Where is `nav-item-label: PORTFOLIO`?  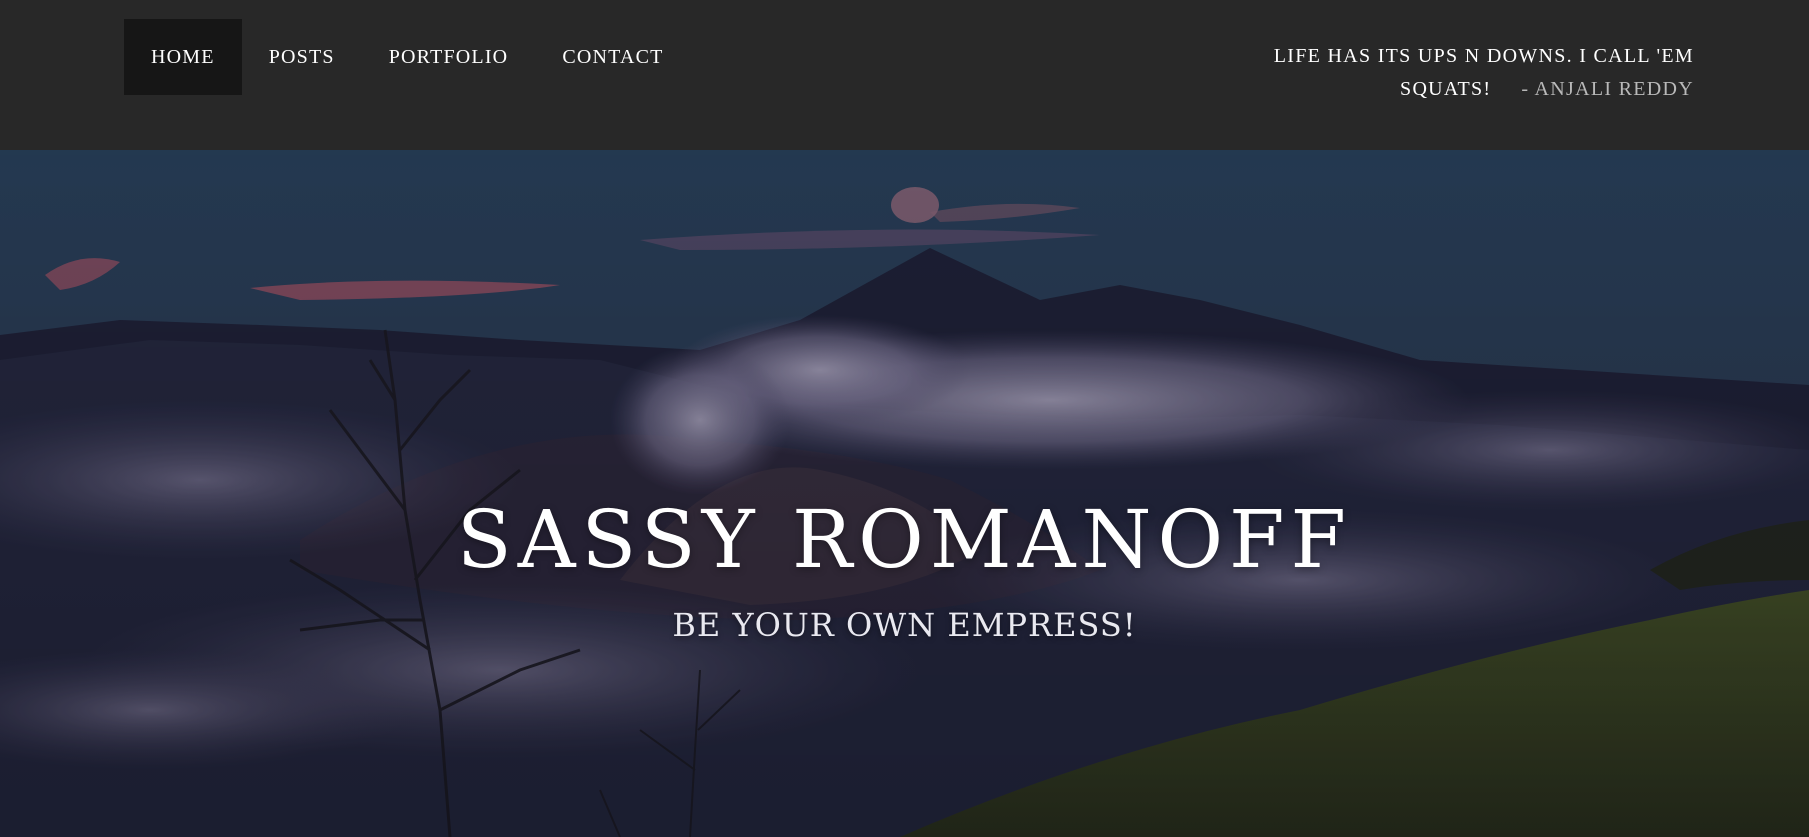
nav-item-label: PORTFOLIO is located at coordinates (448, 56).